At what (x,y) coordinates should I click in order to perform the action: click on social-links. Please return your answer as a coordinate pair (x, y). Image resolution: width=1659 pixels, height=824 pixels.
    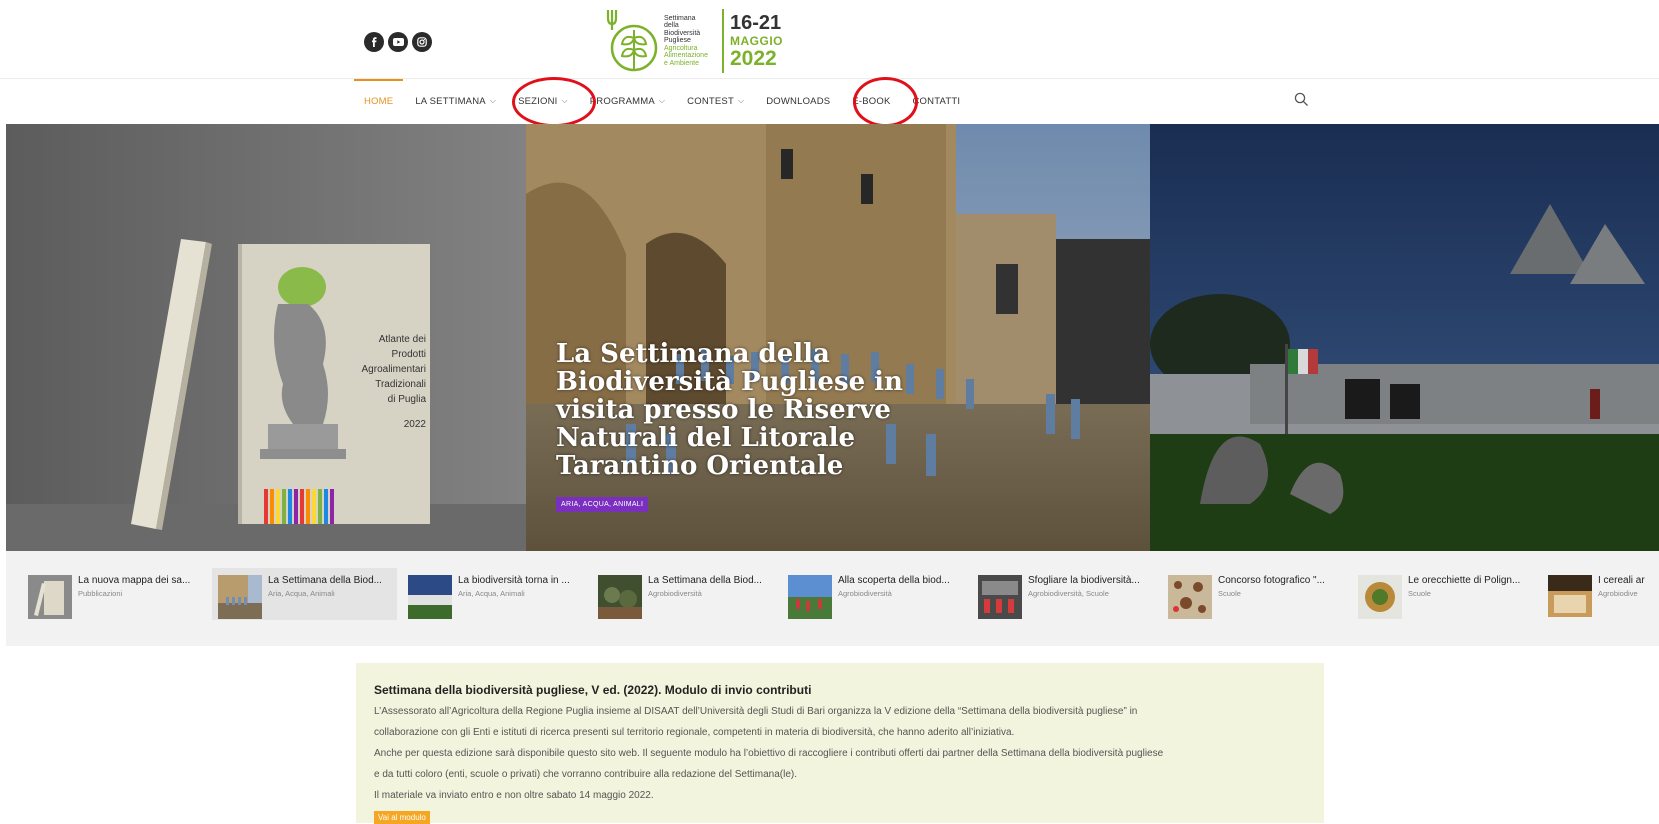
    Looking at the image, I should click on (398, 42).